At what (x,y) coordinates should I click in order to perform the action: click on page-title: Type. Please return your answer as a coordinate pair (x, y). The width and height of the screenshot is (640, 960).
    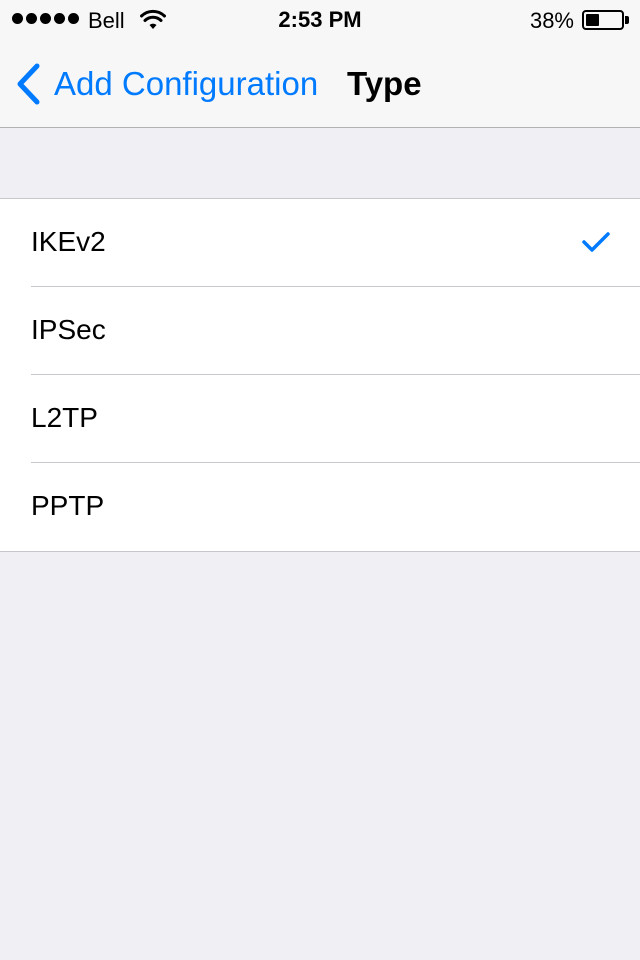
    Looking at the image, I should click on (384, 83).